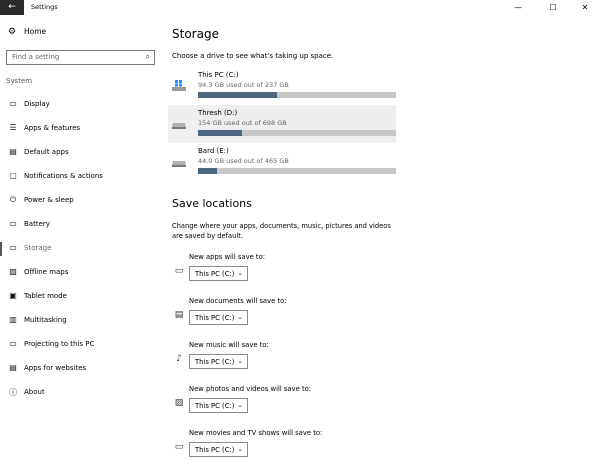  Describe the element at coordinates (207, 171) in the screenshot. I see `drive-usage-fill` at that location.